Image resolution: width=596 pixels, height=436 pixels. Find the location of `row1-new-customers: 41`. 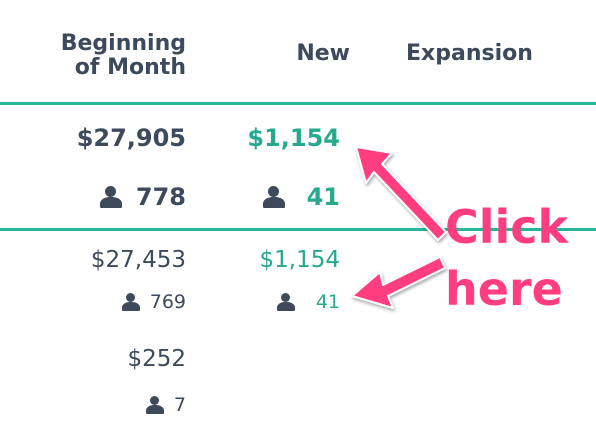

row1-new-customers: 41 is located at coordinates (308, 302).